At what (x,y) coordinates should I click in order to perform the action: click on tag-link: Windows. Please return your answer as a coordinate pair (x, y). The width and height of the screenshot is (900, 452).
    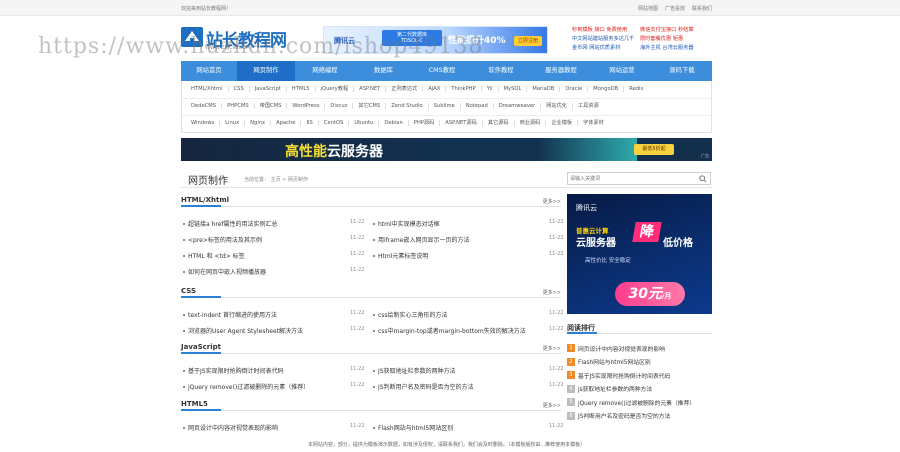
    Looking at the image, I should click on (203, 123).